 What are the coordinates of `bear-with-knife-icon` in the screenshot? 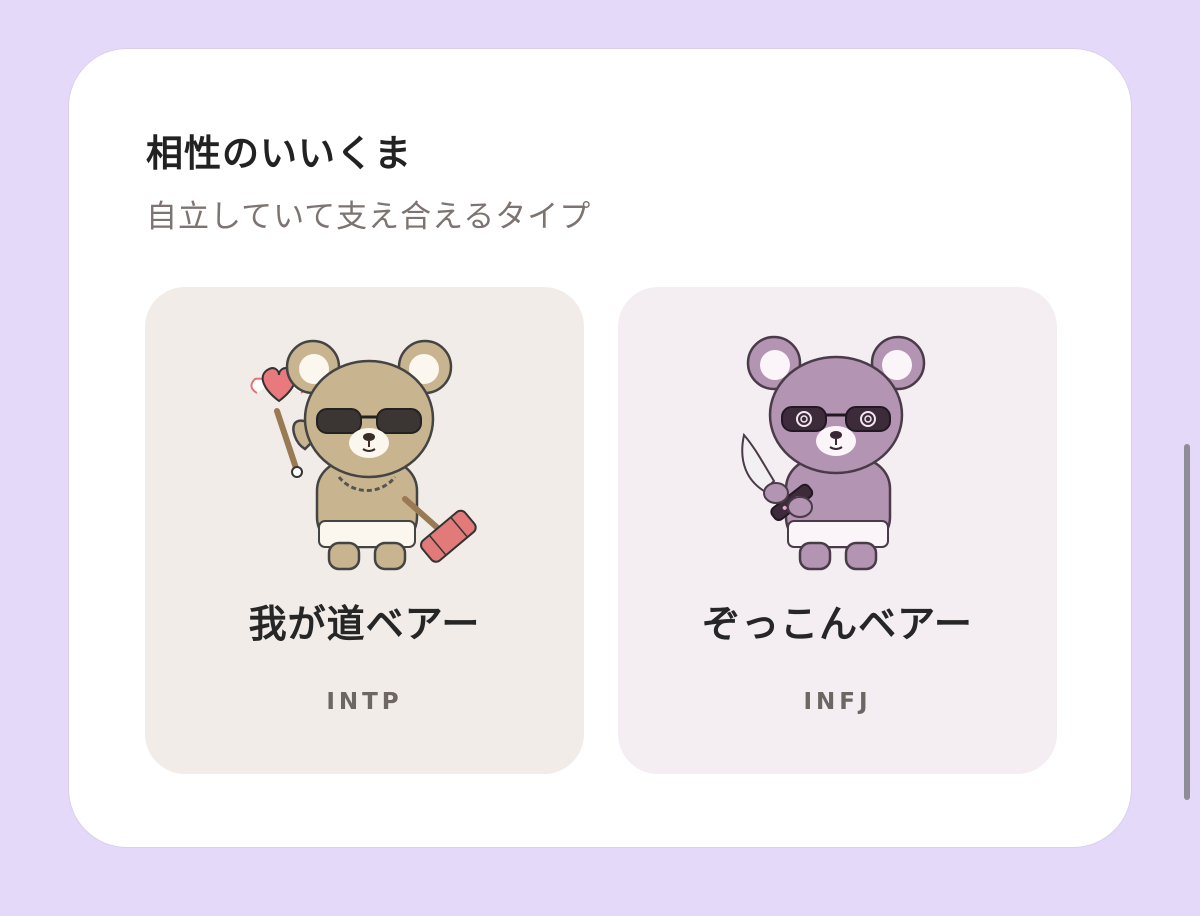 It's located at (833, 453).